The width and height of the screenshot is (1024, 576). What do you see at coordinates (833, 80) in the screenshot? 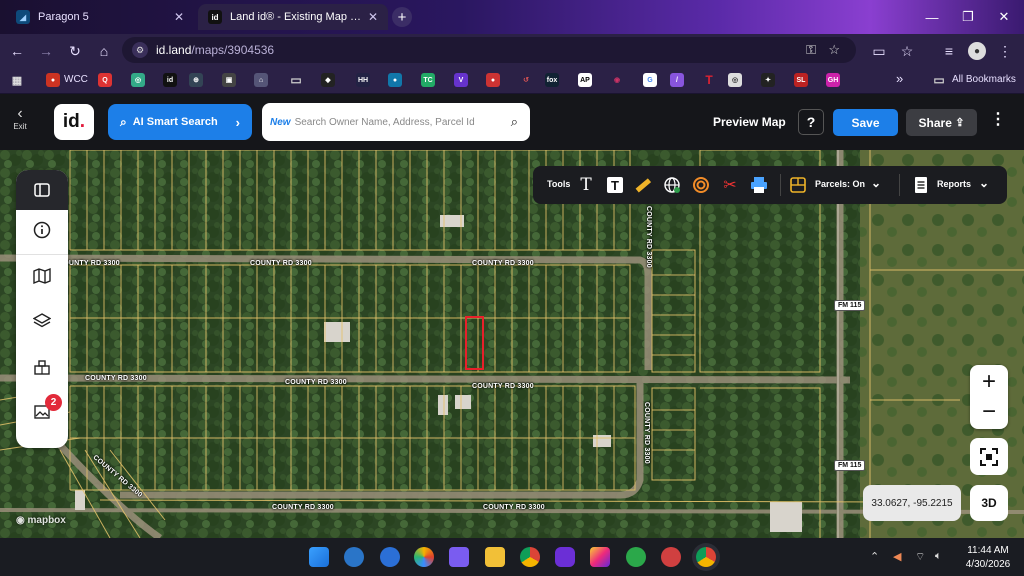
I see `bookmark-icon: GH` at bounding box center [833, 80].